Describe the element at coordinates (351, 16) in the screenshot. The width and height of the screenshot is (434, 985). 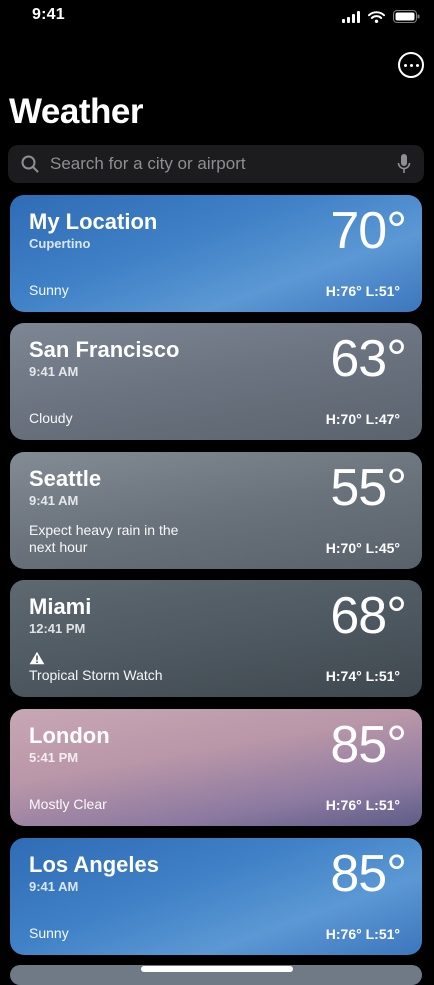
I see `cellular-signal-icon` at that location.